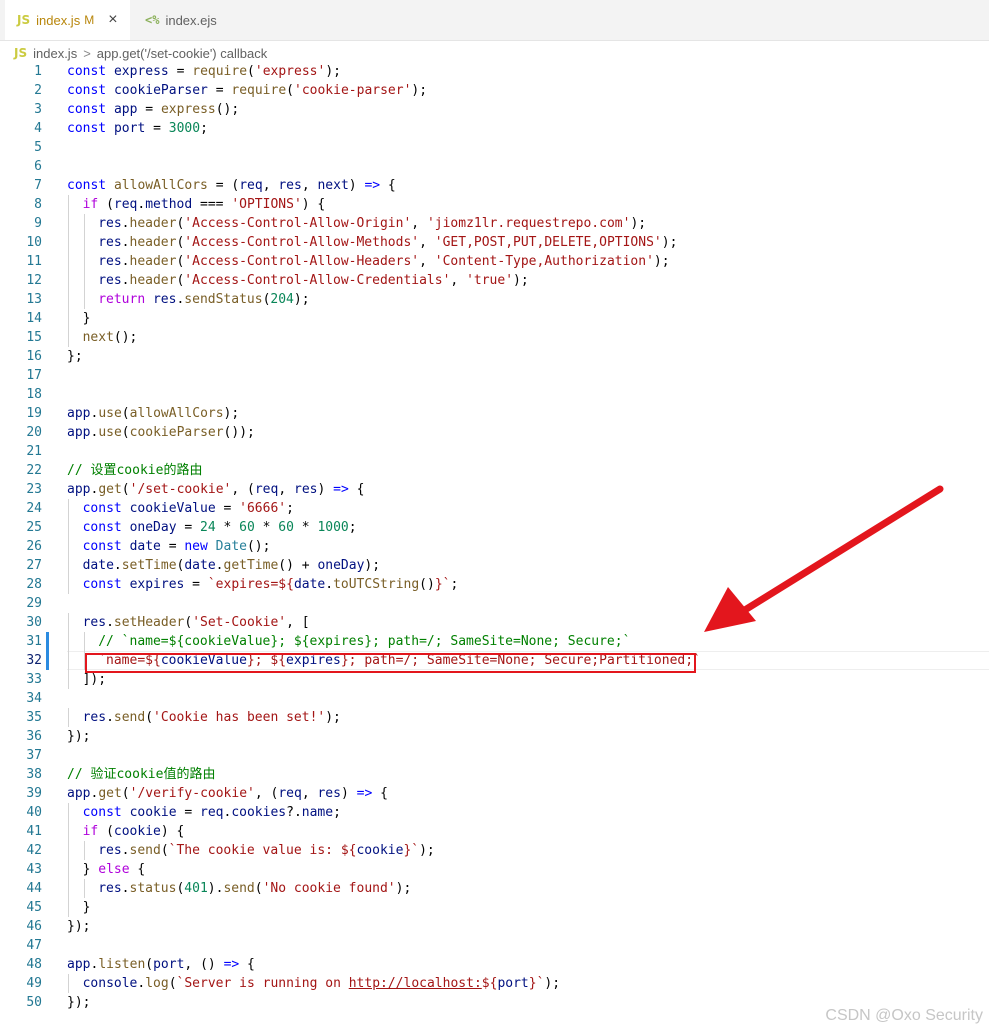 Image resolution: width=989 pixels, height=1033 pixels. What do you see at coordinates (135, 470) in the screenshot?
I see `code-token: // 设置cookie的路由` at bounding box center [135, 470].